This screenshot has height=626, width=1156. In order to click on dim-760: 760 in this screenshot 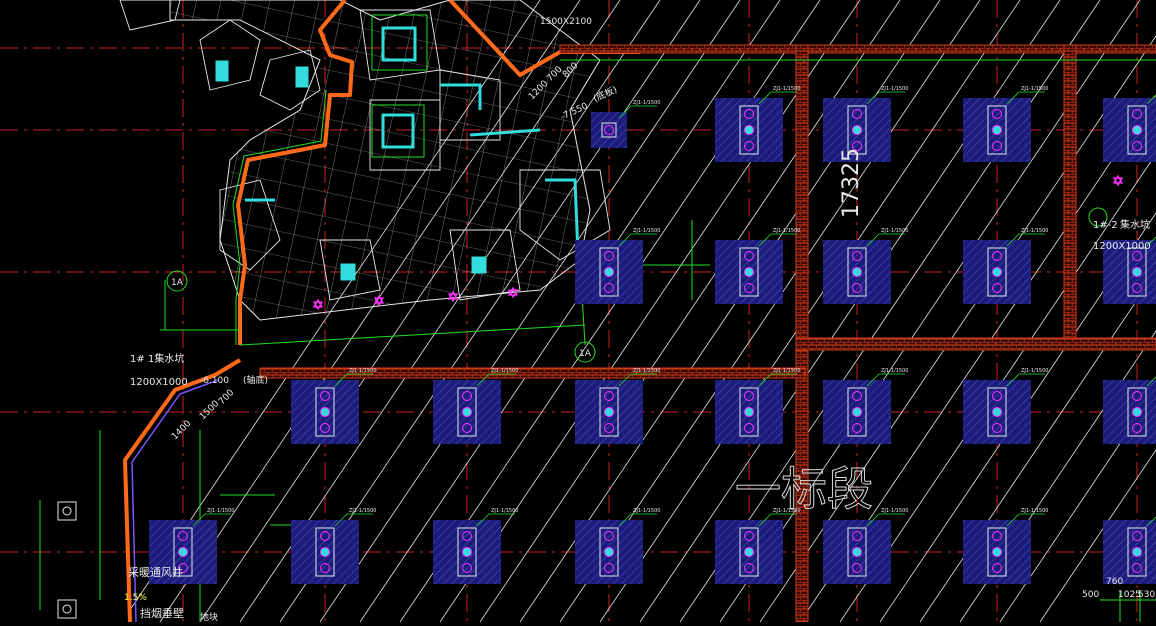, I will do `click(1114, 582)`.